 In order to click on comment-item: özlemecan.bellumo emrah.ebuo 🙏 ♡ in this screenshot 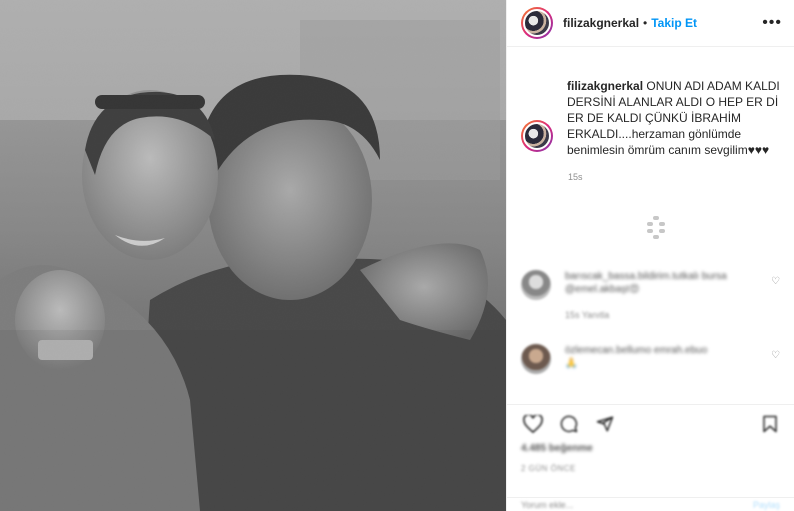, I will do `click(650, 359)`.